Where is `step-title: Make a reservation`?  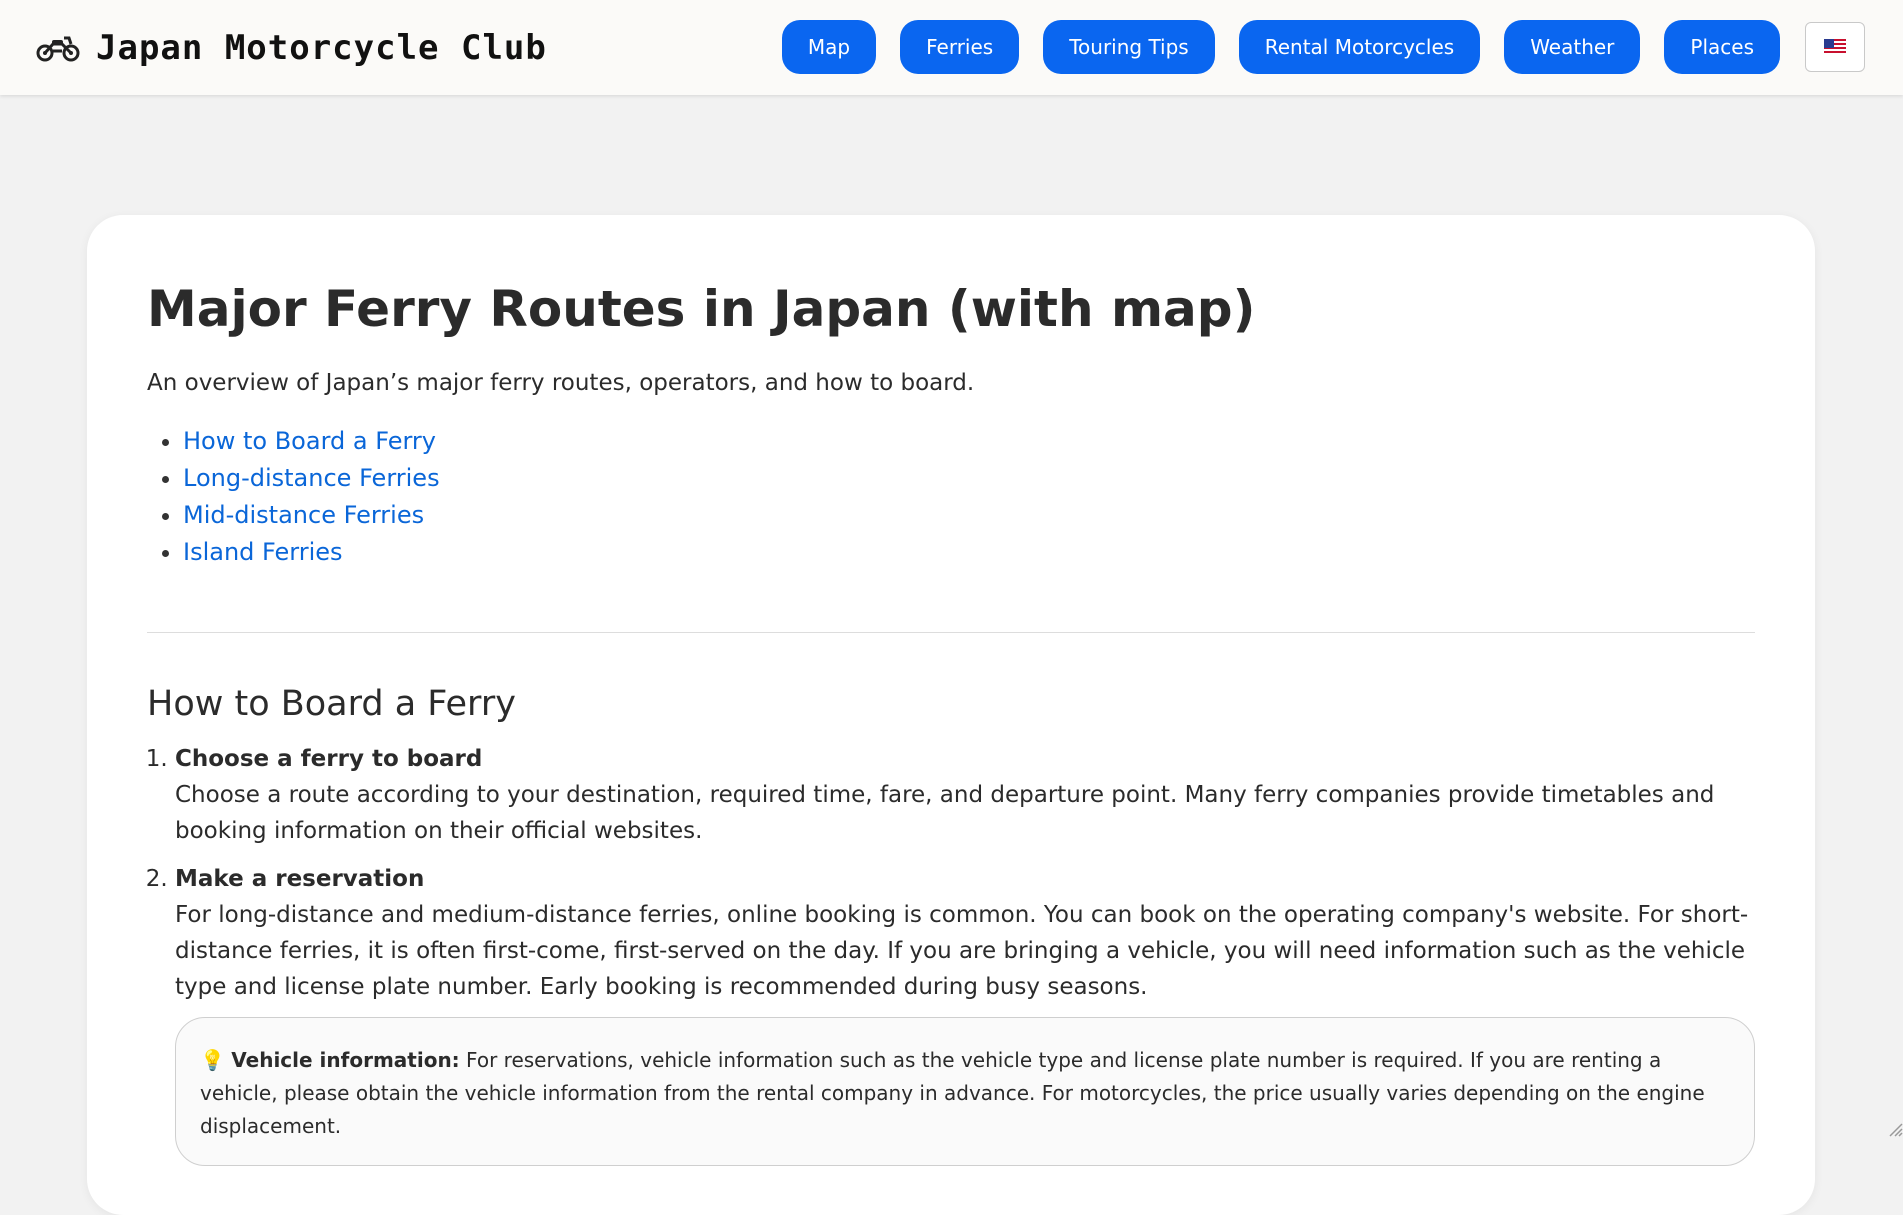 step-title: Make a reservation is located at coordinates (965, 879).